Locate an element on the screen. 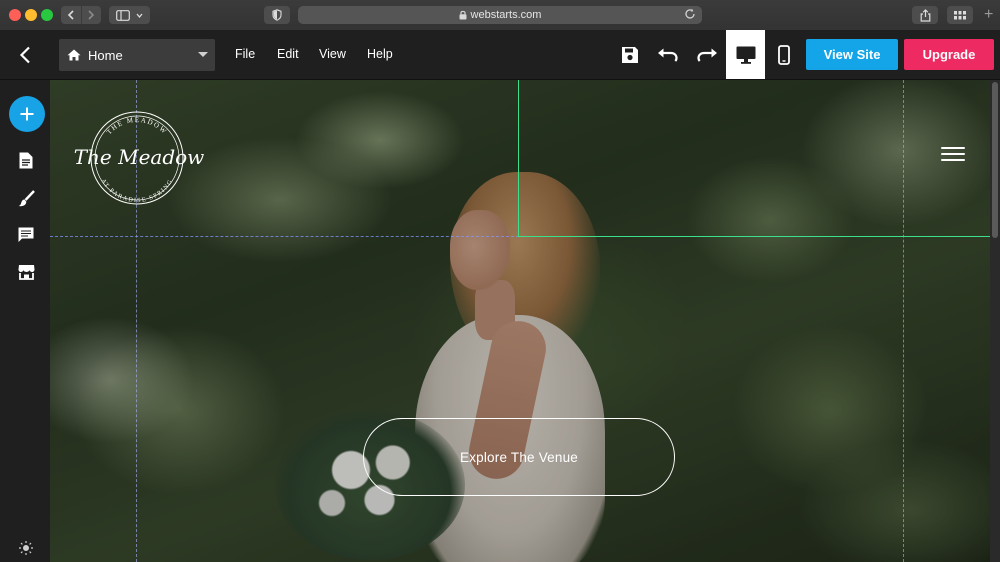  brightness-icon is located at coordinates (26, 550).